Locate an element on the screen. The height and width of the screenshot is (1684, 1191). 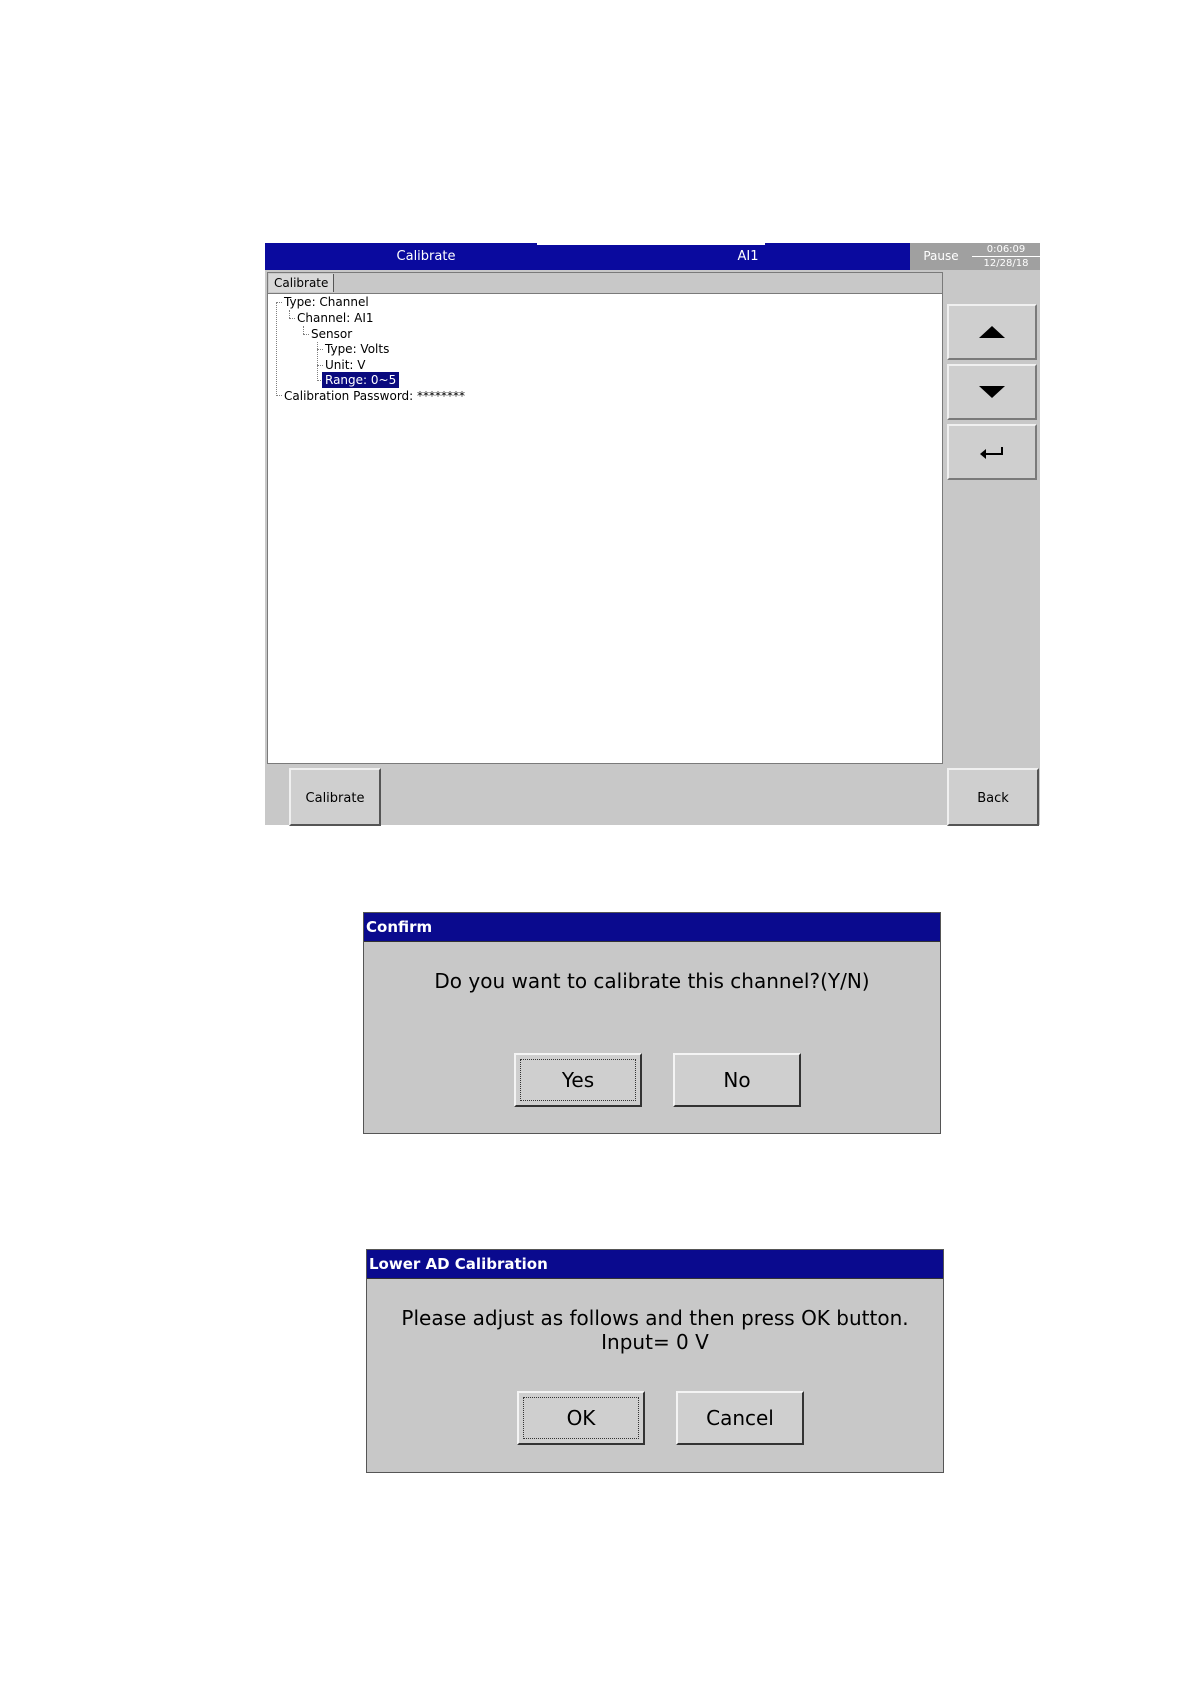
bottom-bar: Calibrate Back is located at coordinates (652, 795).